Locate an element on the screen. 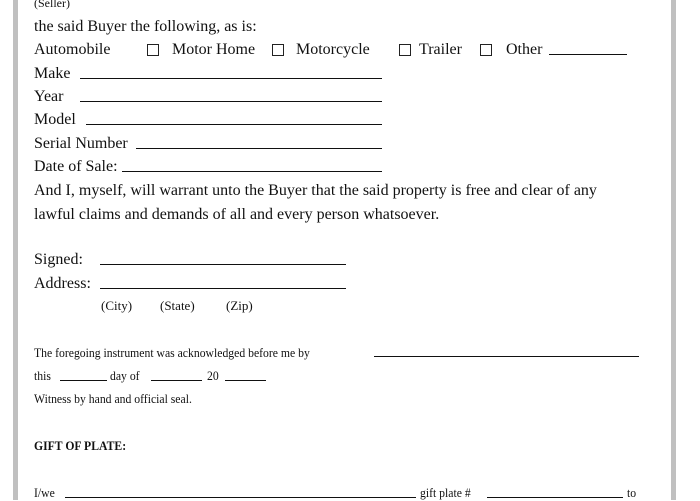  notary-year-prefix: 20 is located at coordinates (213, 375).